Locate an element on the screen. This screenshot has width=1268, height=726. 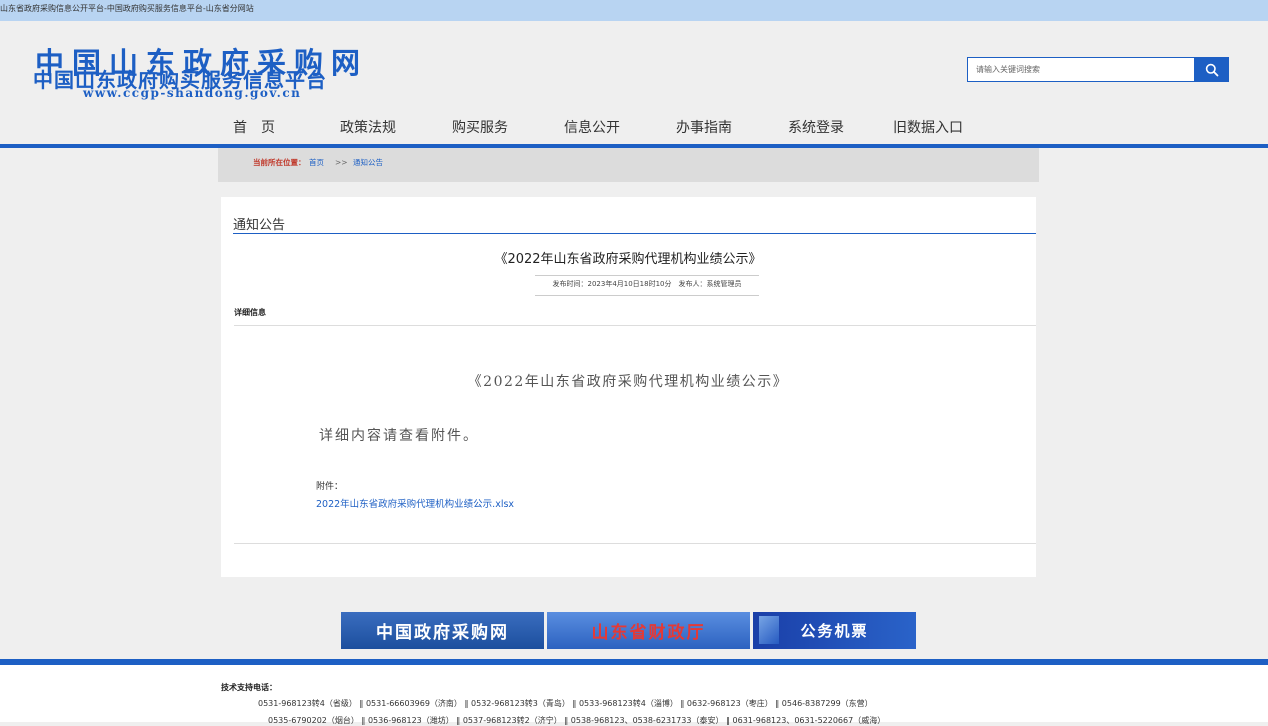
detail-label: 详细信息 is located at coordinates (250, 312).